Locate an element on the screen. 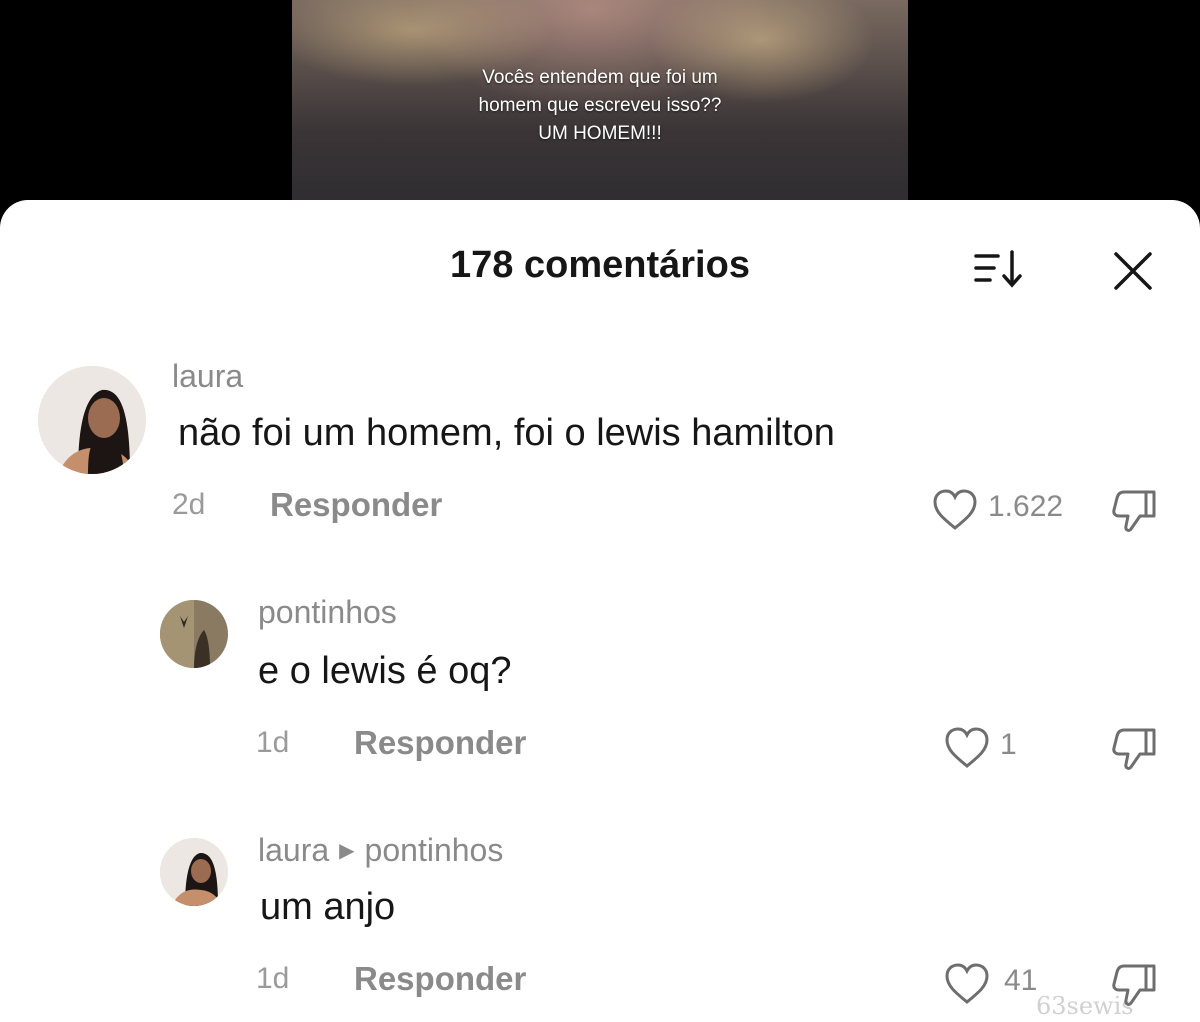  like-count: 1.622 is located at coordinates (1026, 506).